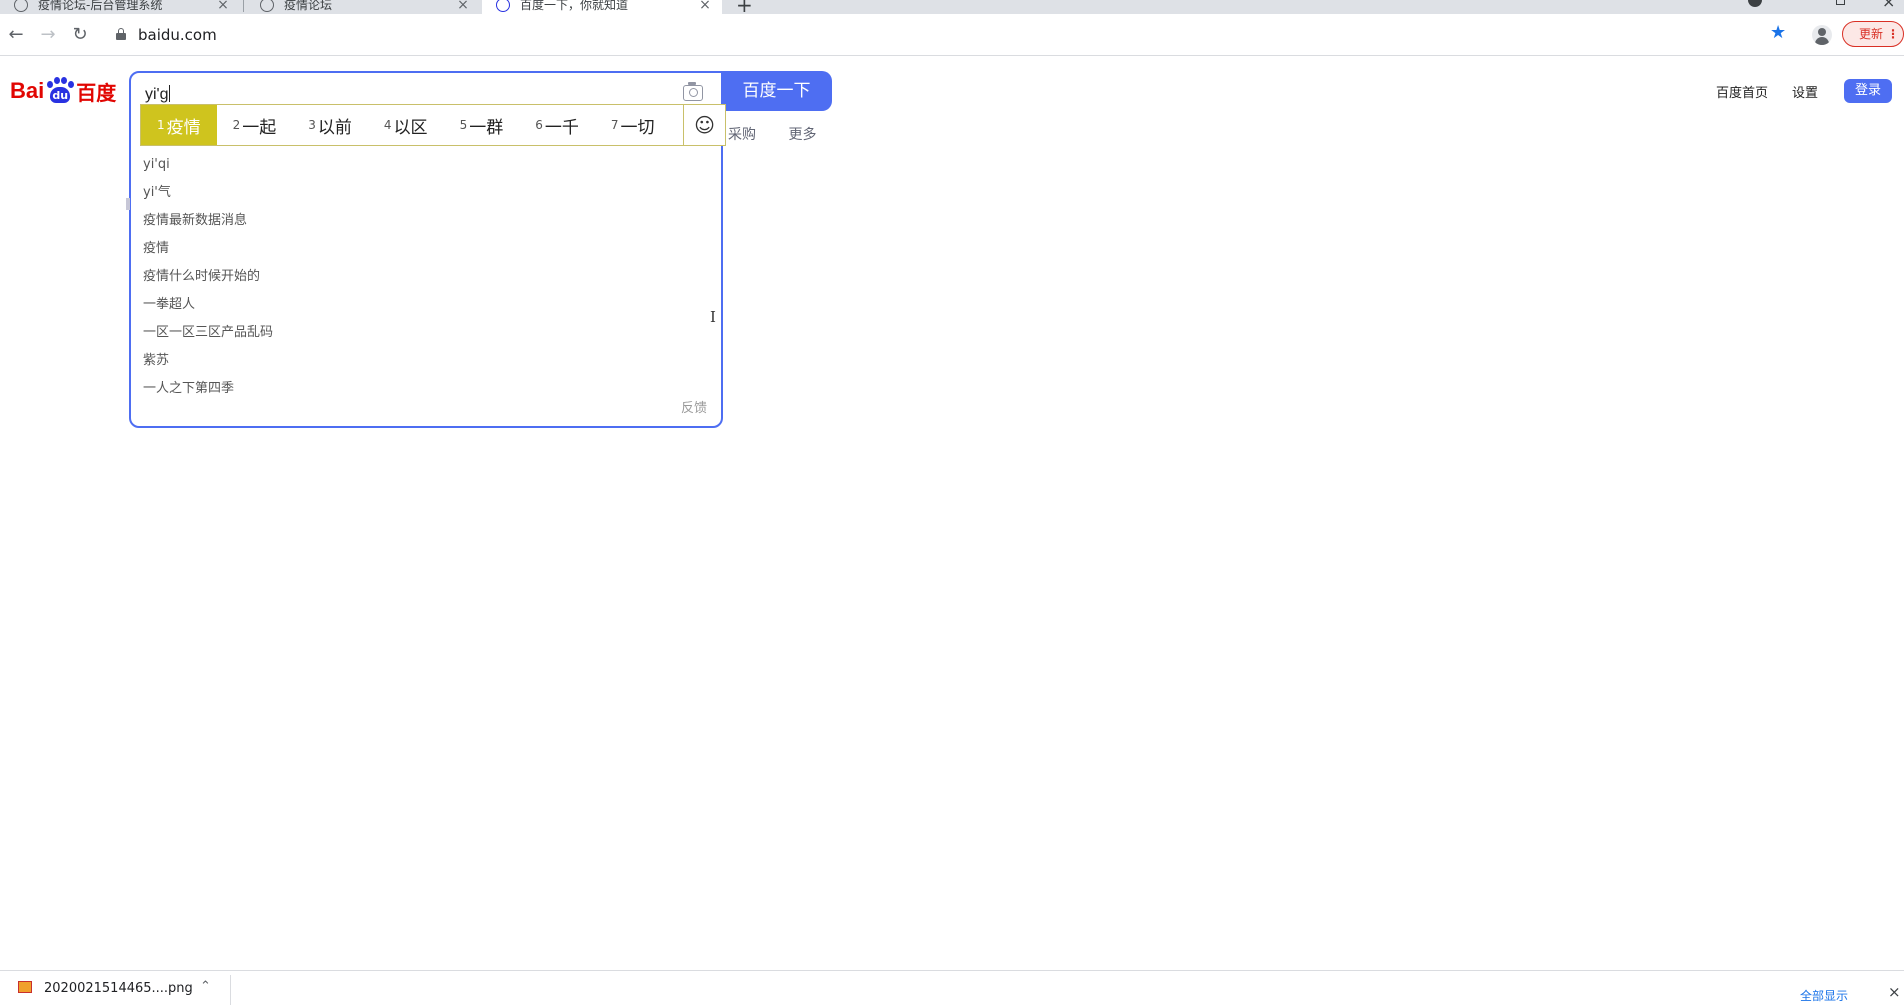 The image size is (1904, 1008). I want to click on ime-candidate-bar: 1 疫情 2 一起 3 以前 4 以区 5 一群 6 一千 7 一切 ☺, so click(433, 125).